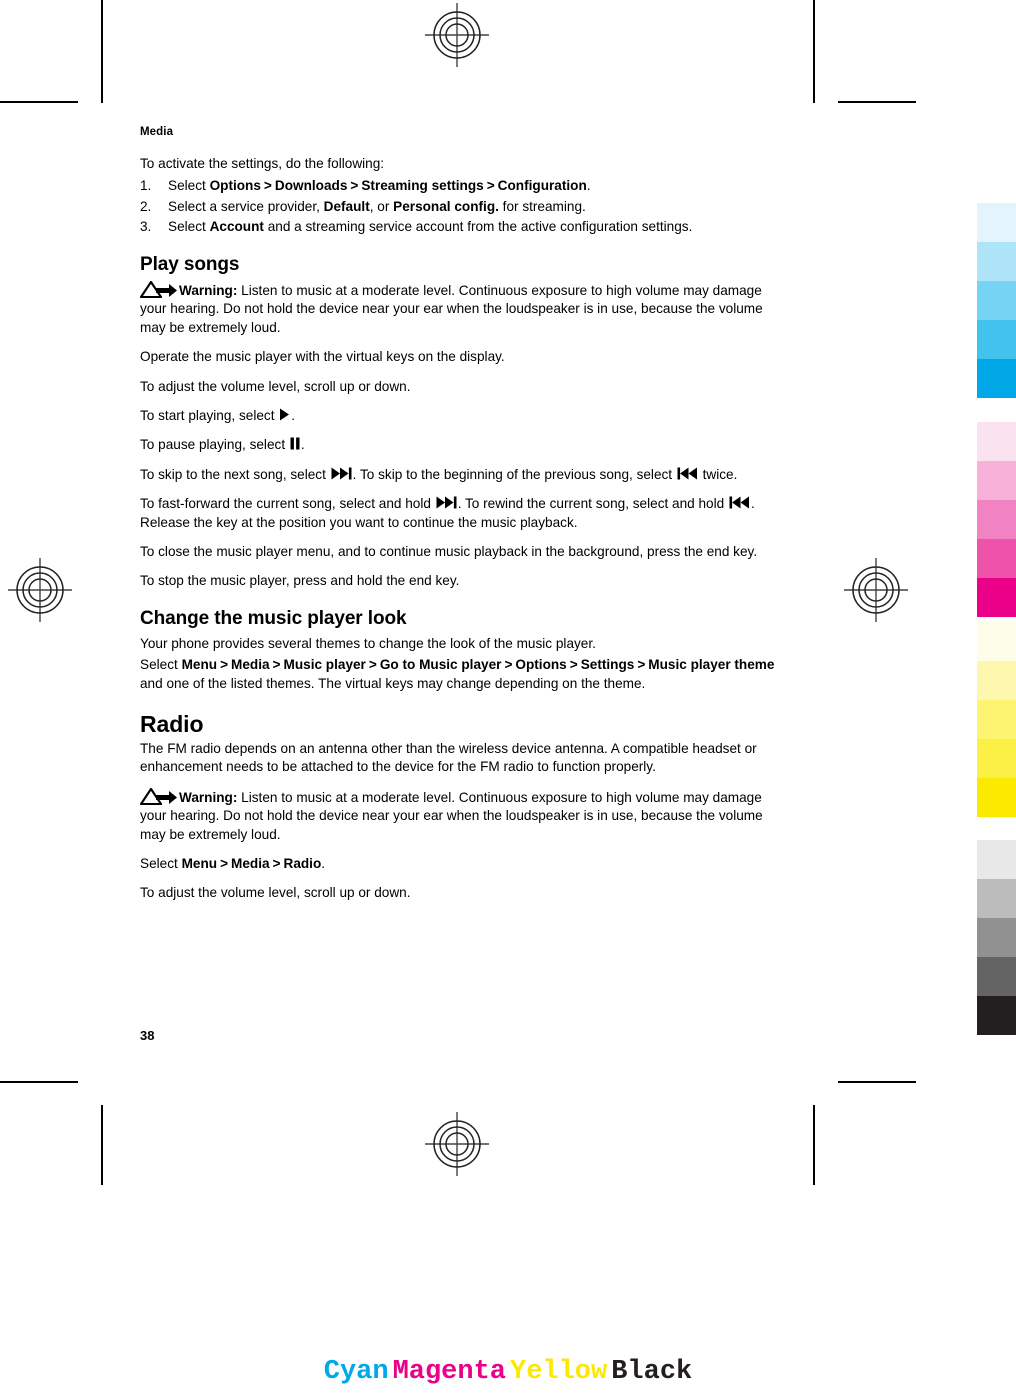 Image resolution: width=1016 pixels, height=1395 pixels. What do you see at coordinates (146, 227) in the screenshot?
I see `list-item-number: 3.` at bounding box center [146, 227].